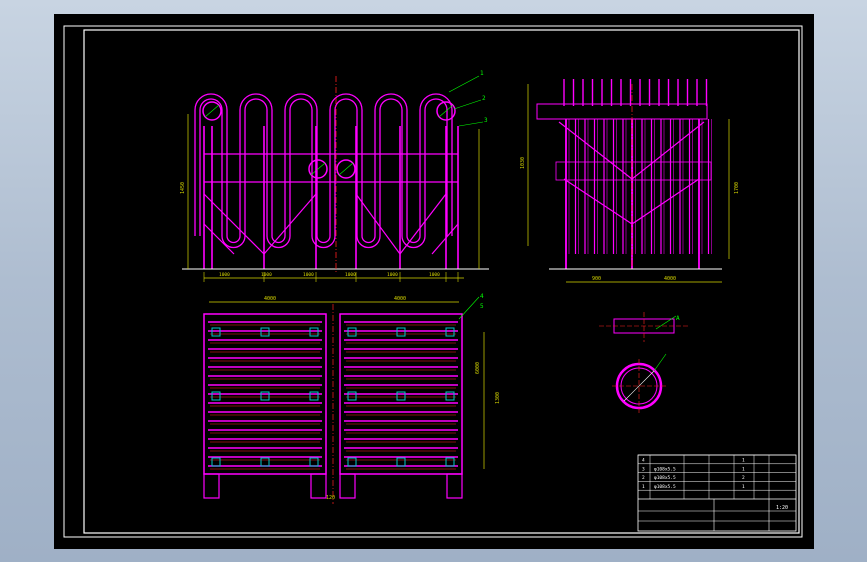 The width and height of the screenshot is (867, 562). I want to click on bottom-dimension-labels: 1000 1000 1000 1000 1000 1000, so click(331, 277).